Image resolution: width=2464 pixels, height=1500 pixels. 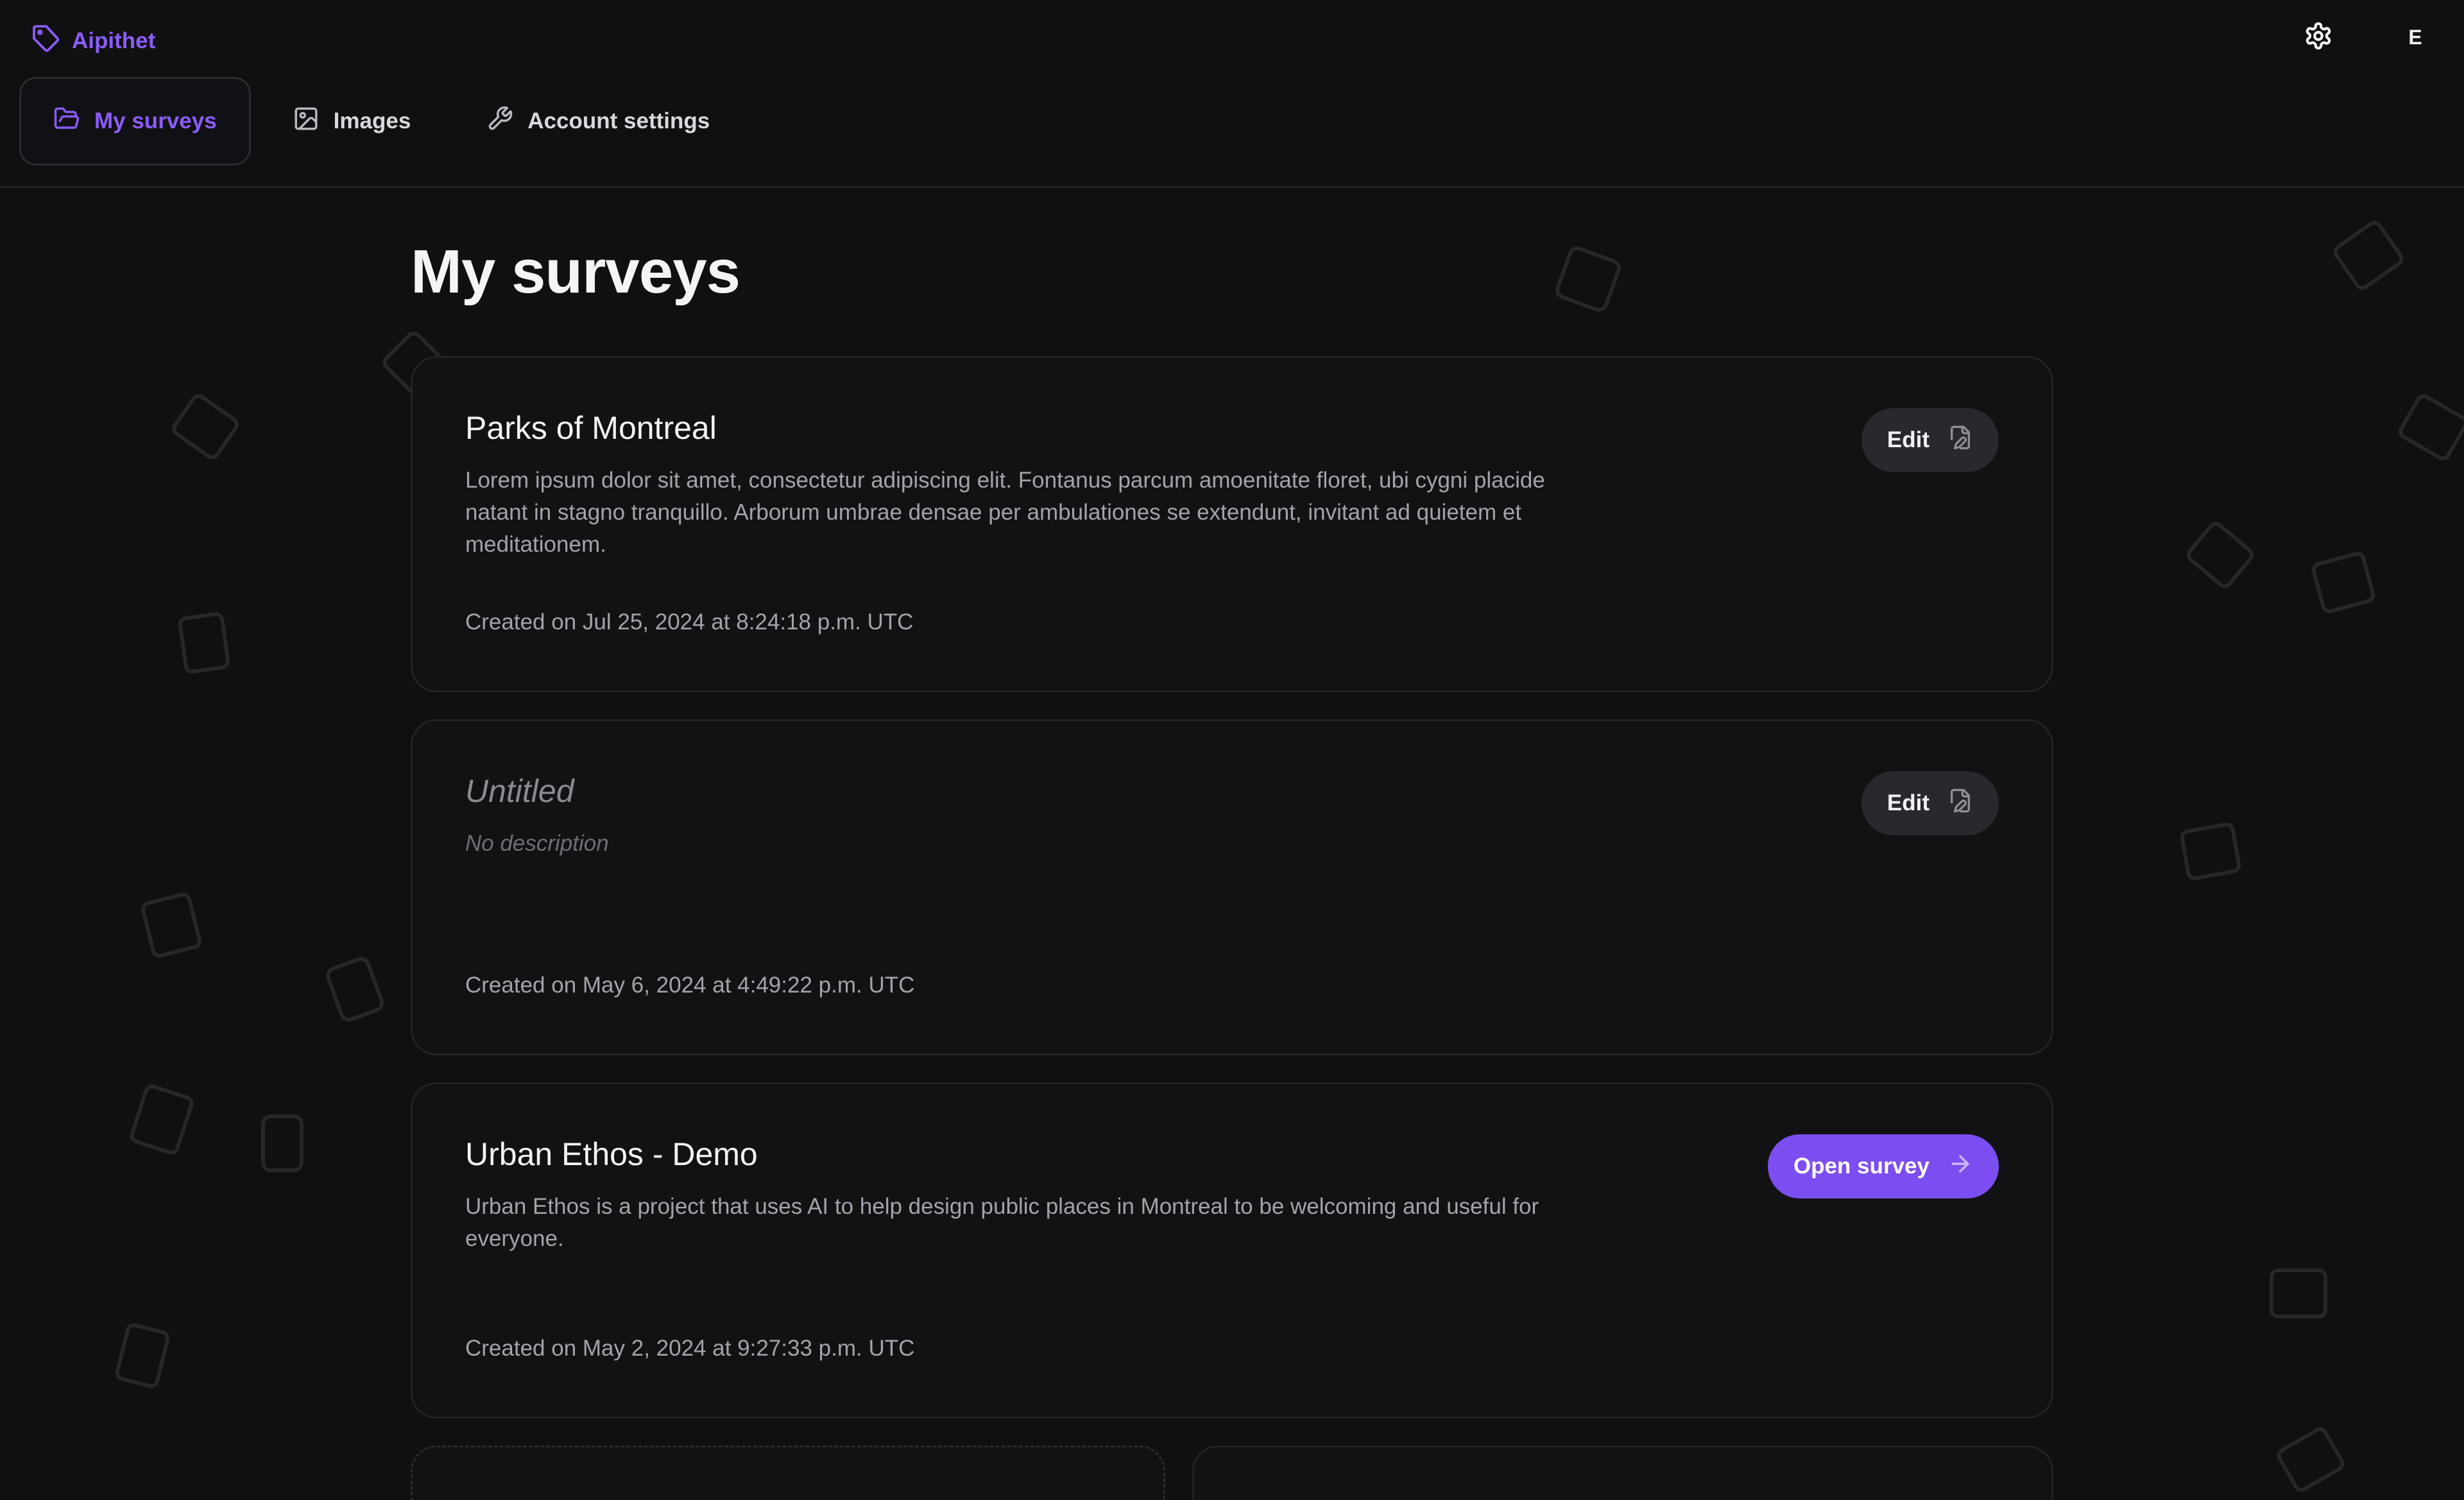 What do you see at coordinates (1861, 1166) in the screenshot?
I see `button-label: Open survey` at bounding box center [1861, 1166].